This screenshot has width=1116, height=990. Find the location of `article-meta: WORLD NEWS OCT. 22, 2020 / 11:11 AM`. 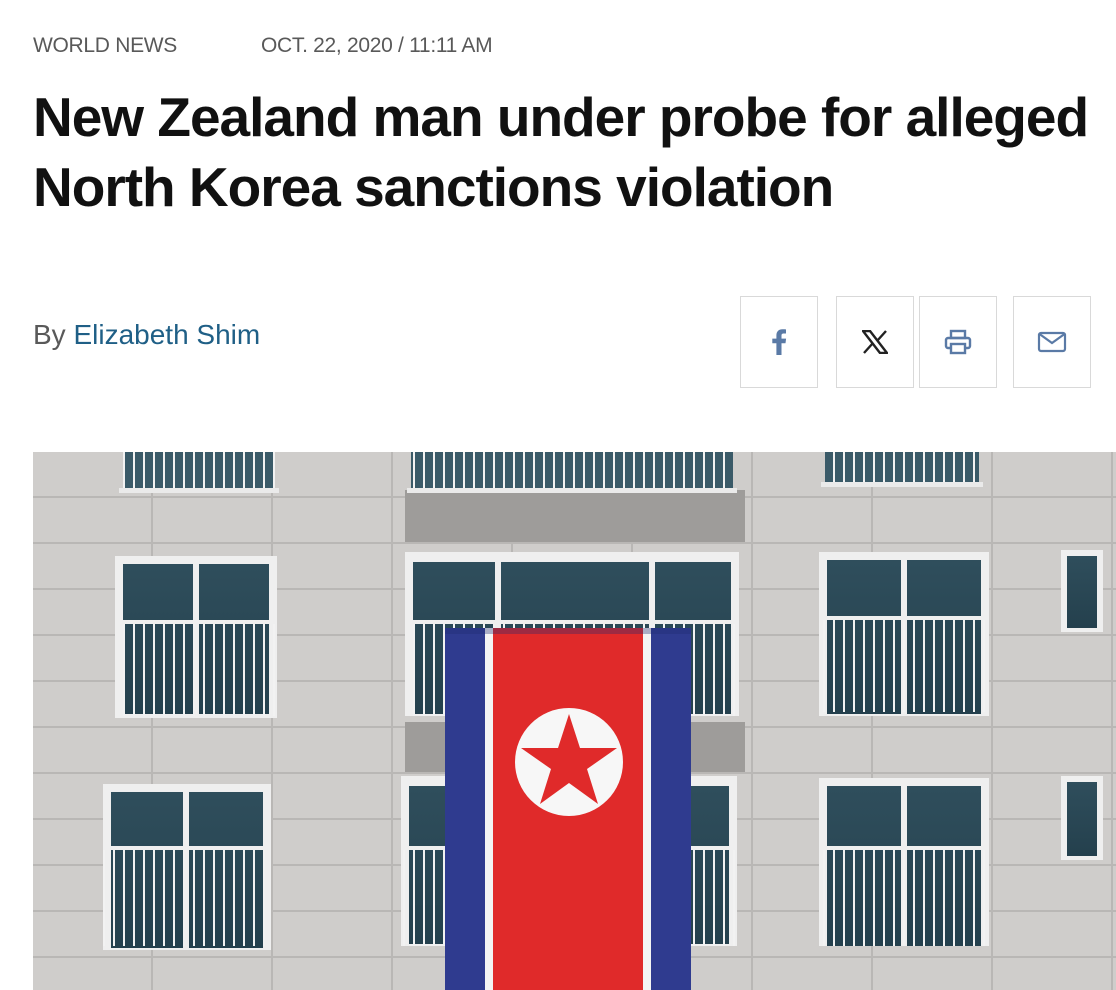

article-meta: WORLD NEWS OCT. 22, 2020 / 11:11 AM is located at coordinates (263, 46).